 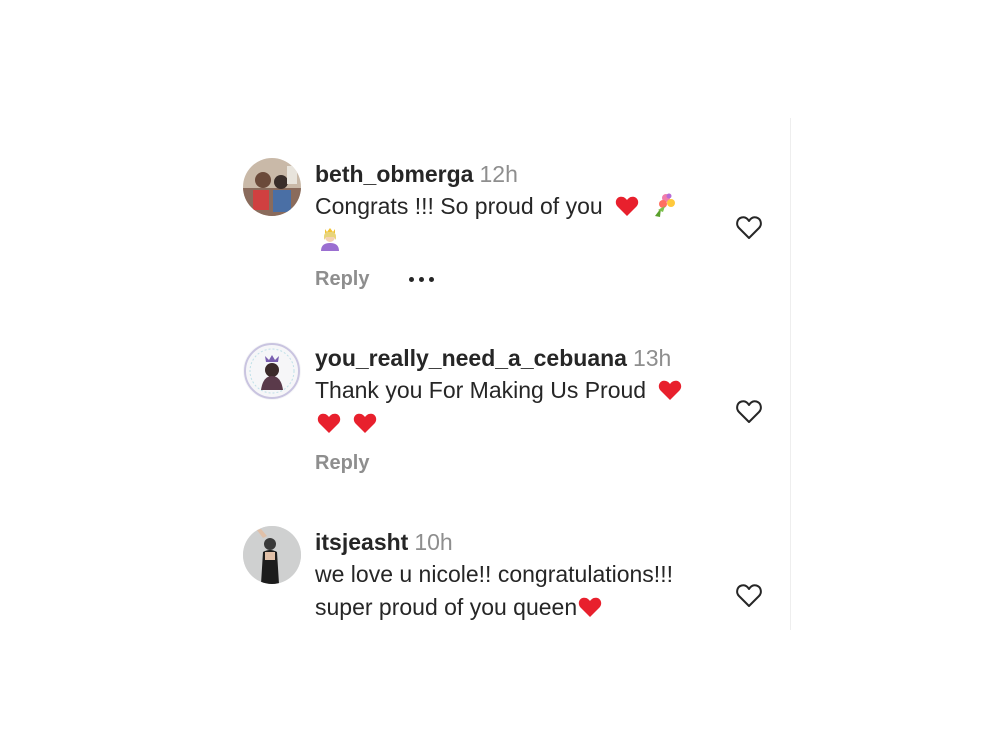 What do you see at coordinates (494, 574) in the screenshot?
I see `comment-text-line: we love u nicole!! congratulations!!!` at bounding box center [494, 574].